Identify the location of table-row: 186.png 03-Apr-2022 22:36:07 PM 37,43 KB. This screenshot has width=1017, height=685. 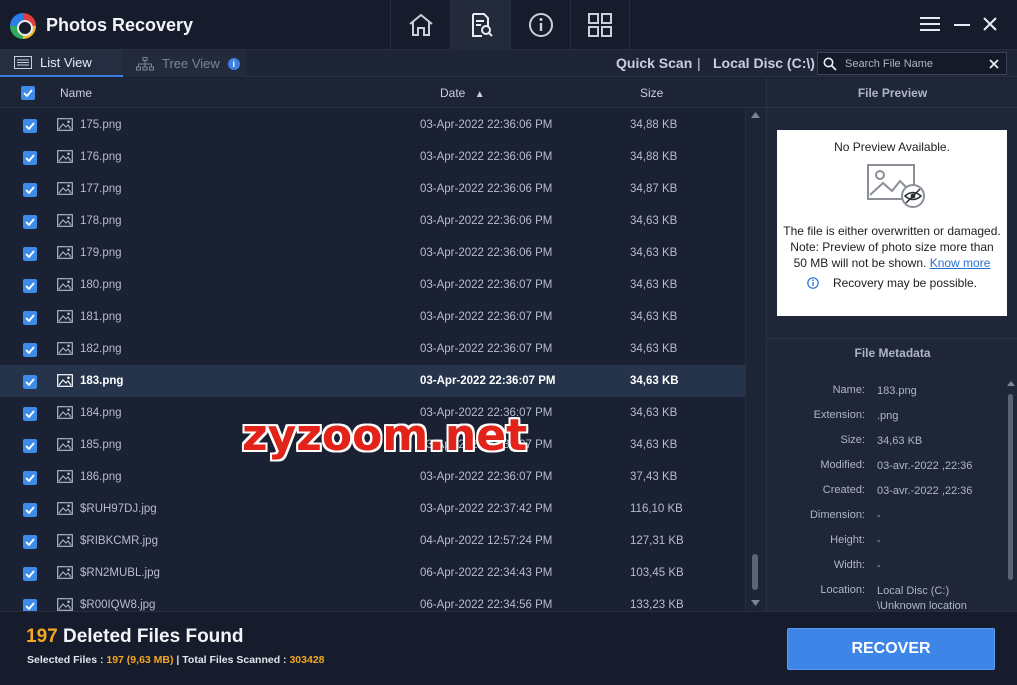
(372, 477).